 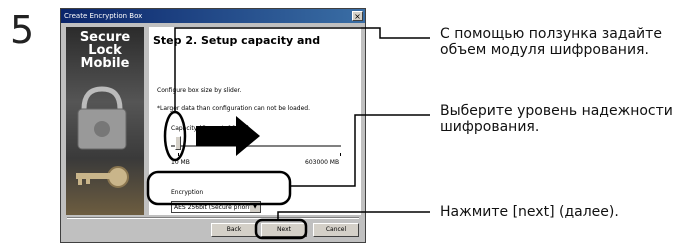 What do you see at coordinates (360, 150) in the screenshot?
I see `encryption-callout-line` at bounding box center [360, 150].